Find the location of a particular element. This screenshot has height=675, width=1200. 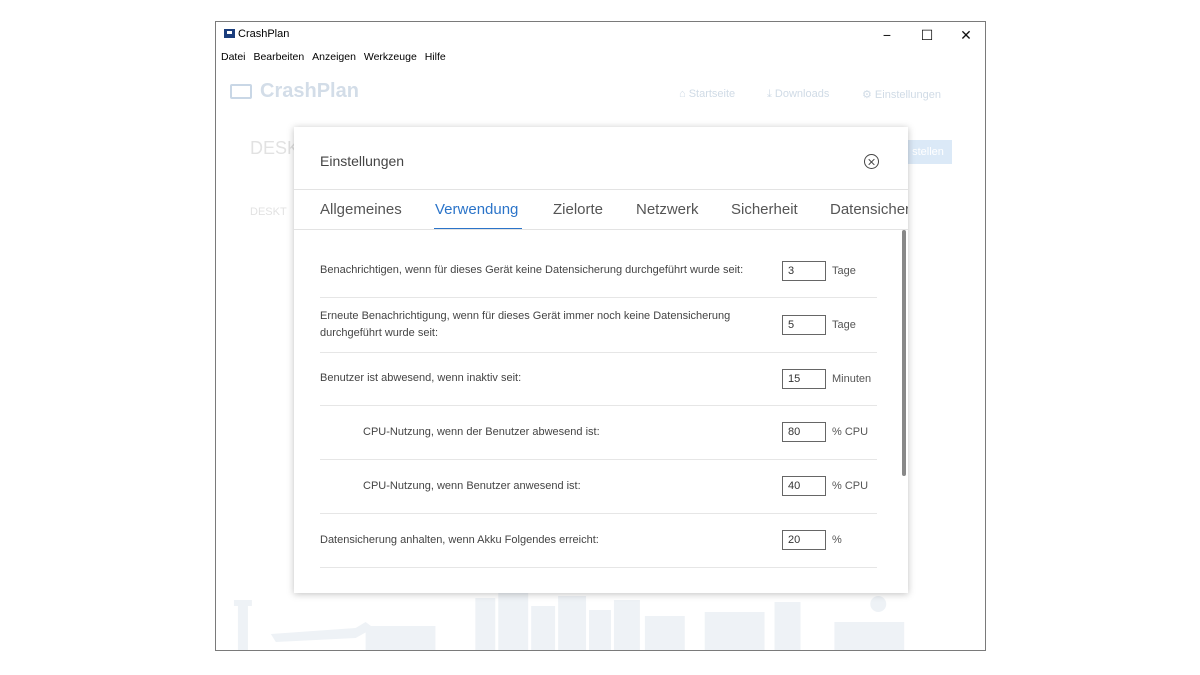

scrollbar is located at coordinates (904, 353).